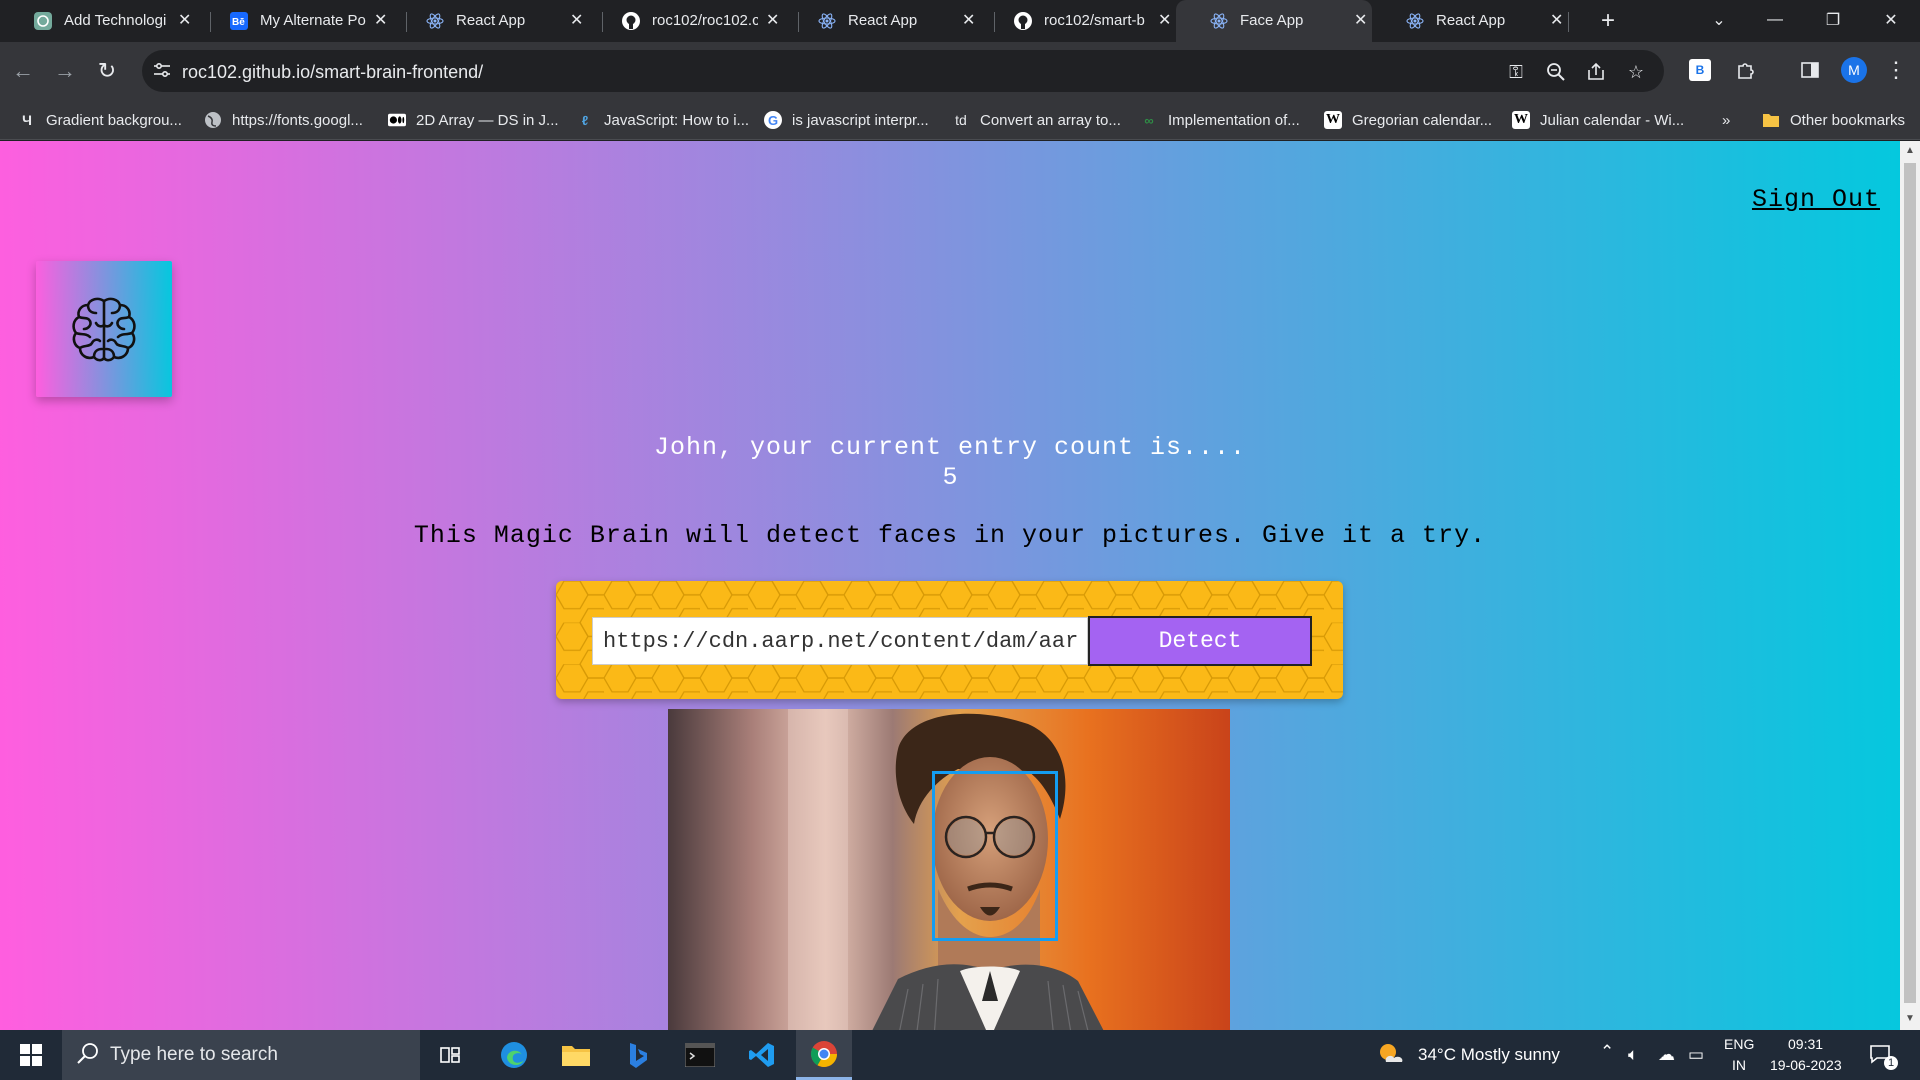 This screenshot has height=1080, width=1920. What do you see at coordinates (1608, 21) in the screenshot?
I see `new-tab-button: +` at bounding box center [1608, 21].